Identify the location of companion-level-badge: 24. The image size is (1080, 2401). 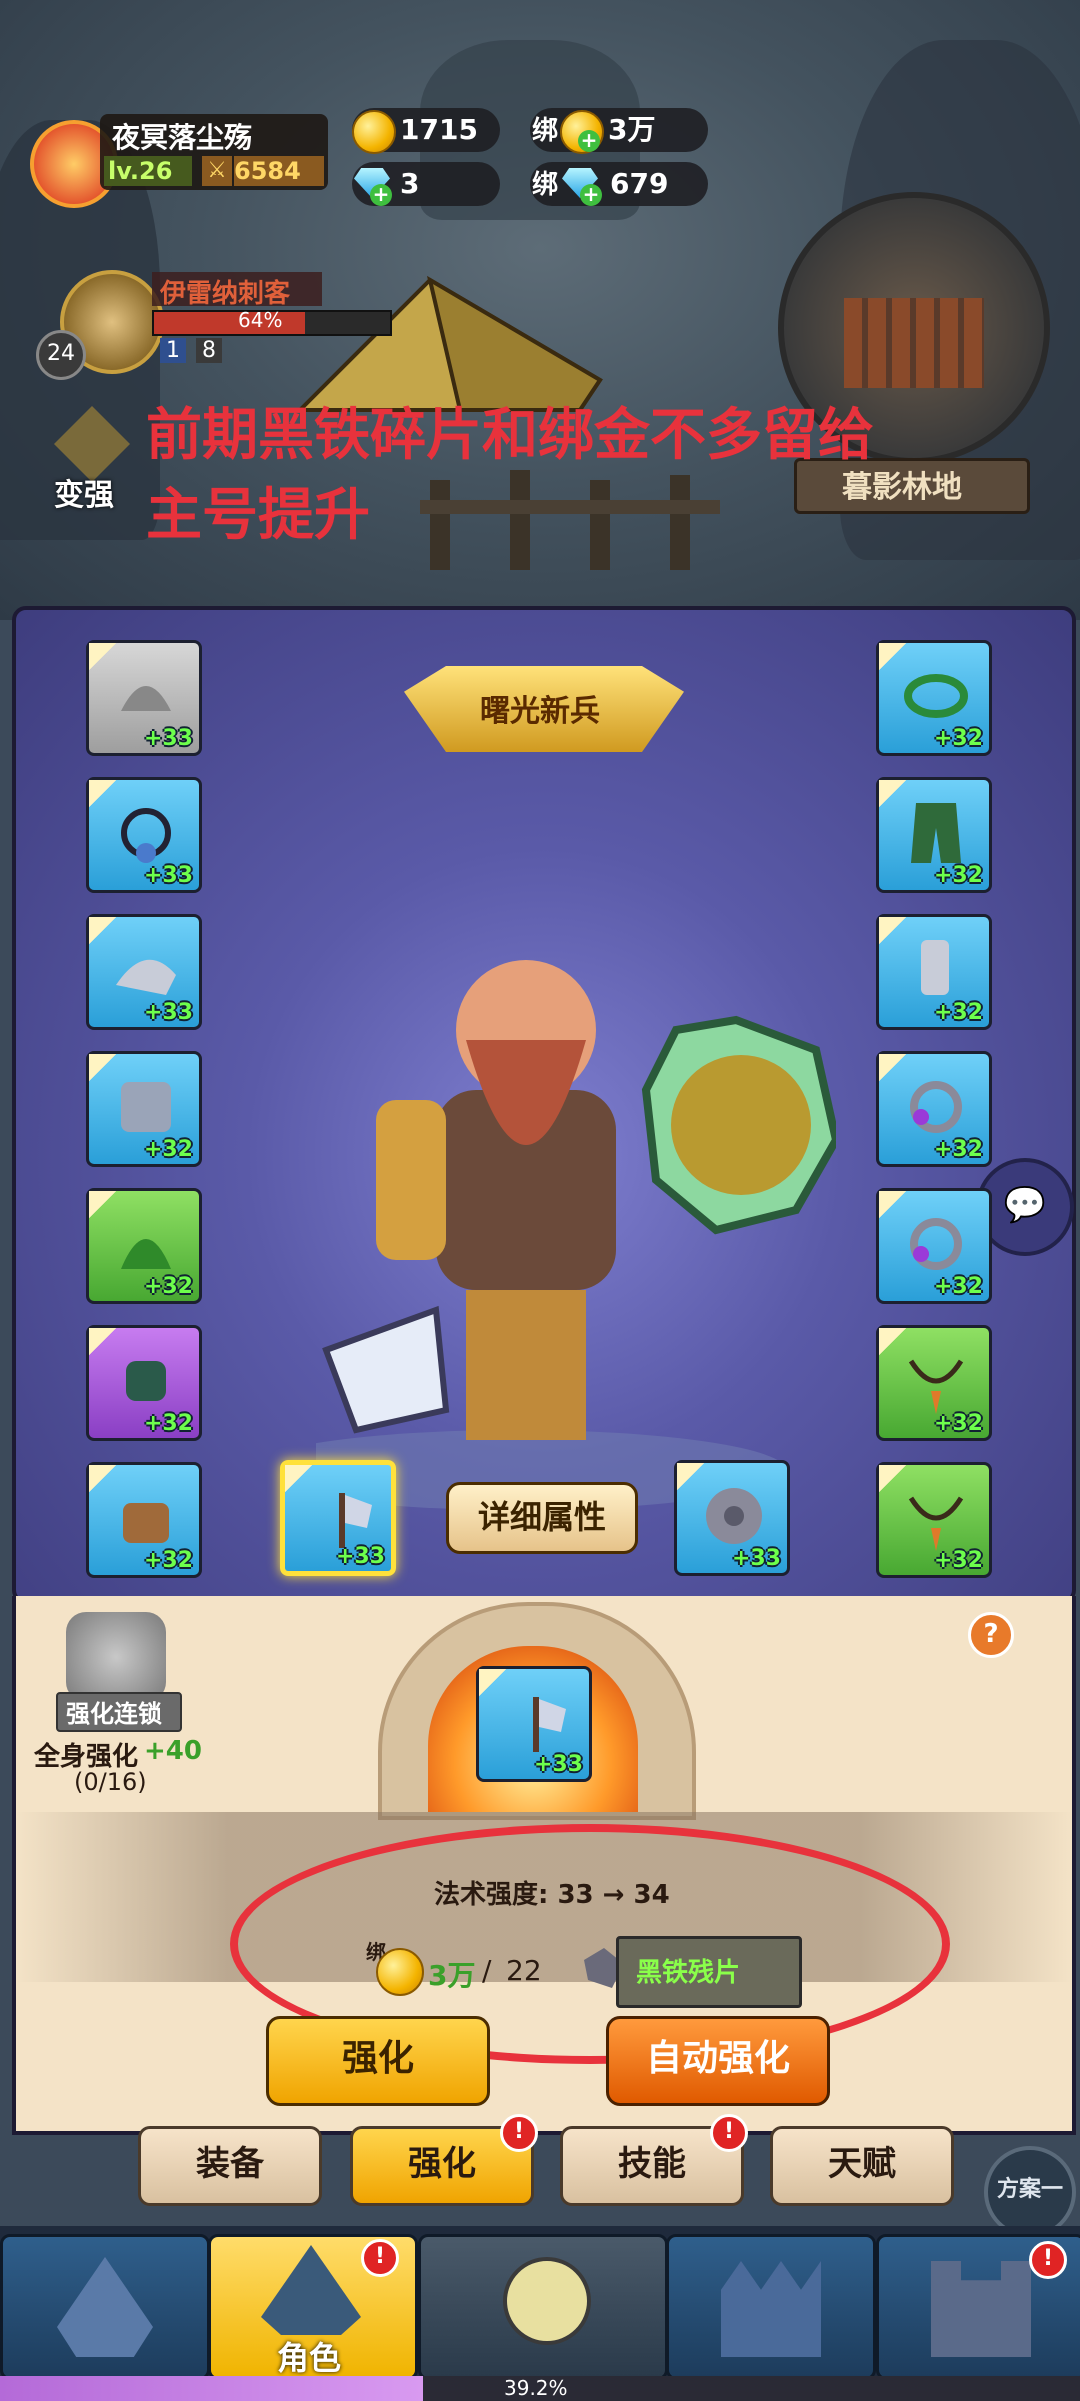
(61, 355).